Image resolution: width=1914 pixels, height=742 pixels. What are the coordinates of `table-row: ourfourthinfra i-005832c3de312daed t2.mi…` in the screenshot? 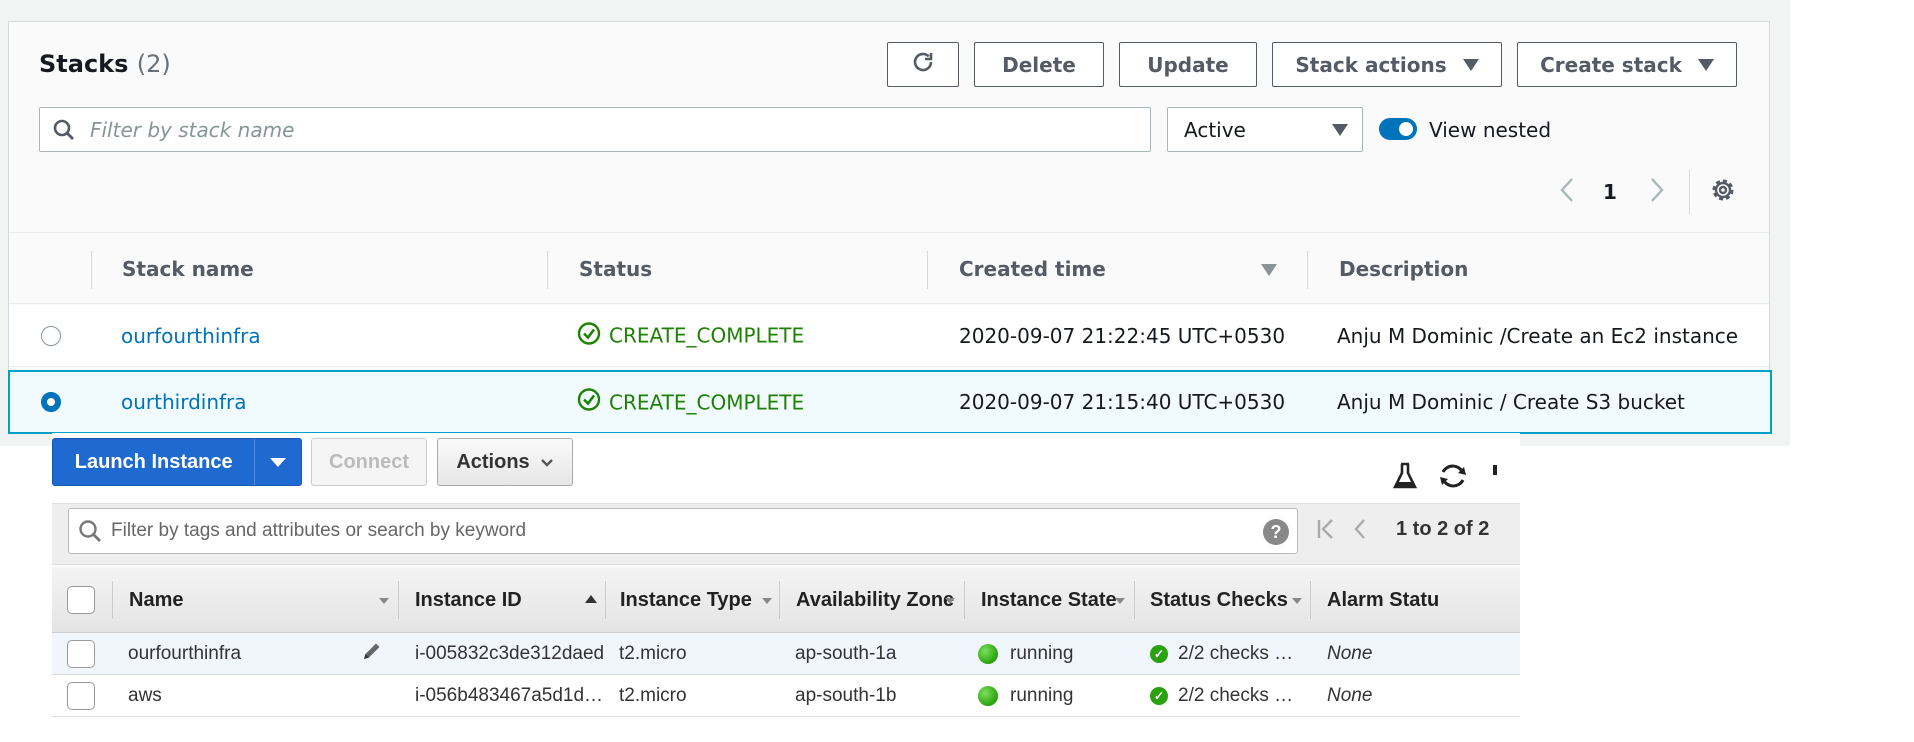 It's located at (786, 654).